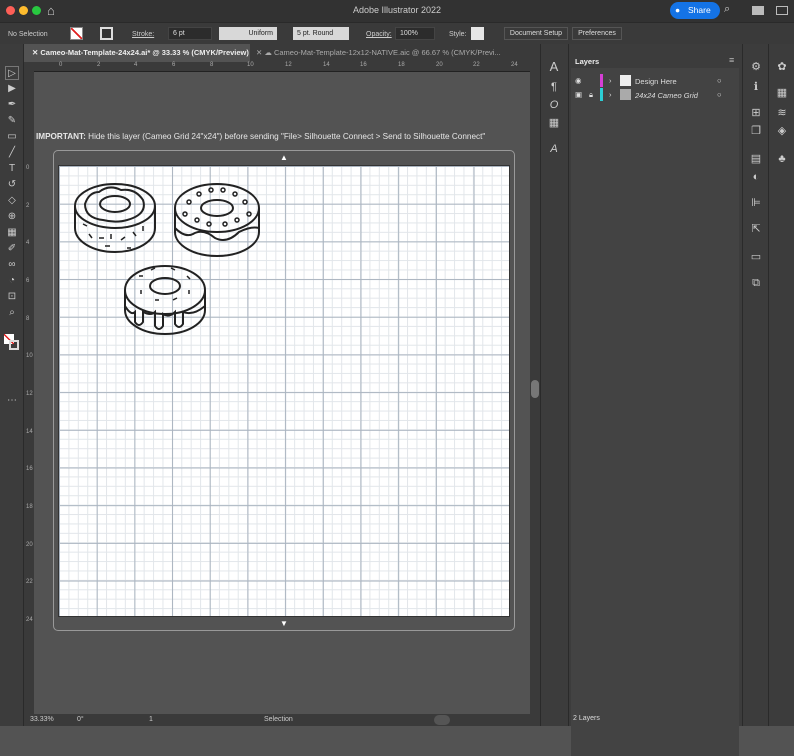 The width and height of the screenshot is (794, 756). What do you see at coordinates (666, 95) in the screenshot?
I see `layer-name: 24x24 Cameo Grid` at bounding box center [666, 95].